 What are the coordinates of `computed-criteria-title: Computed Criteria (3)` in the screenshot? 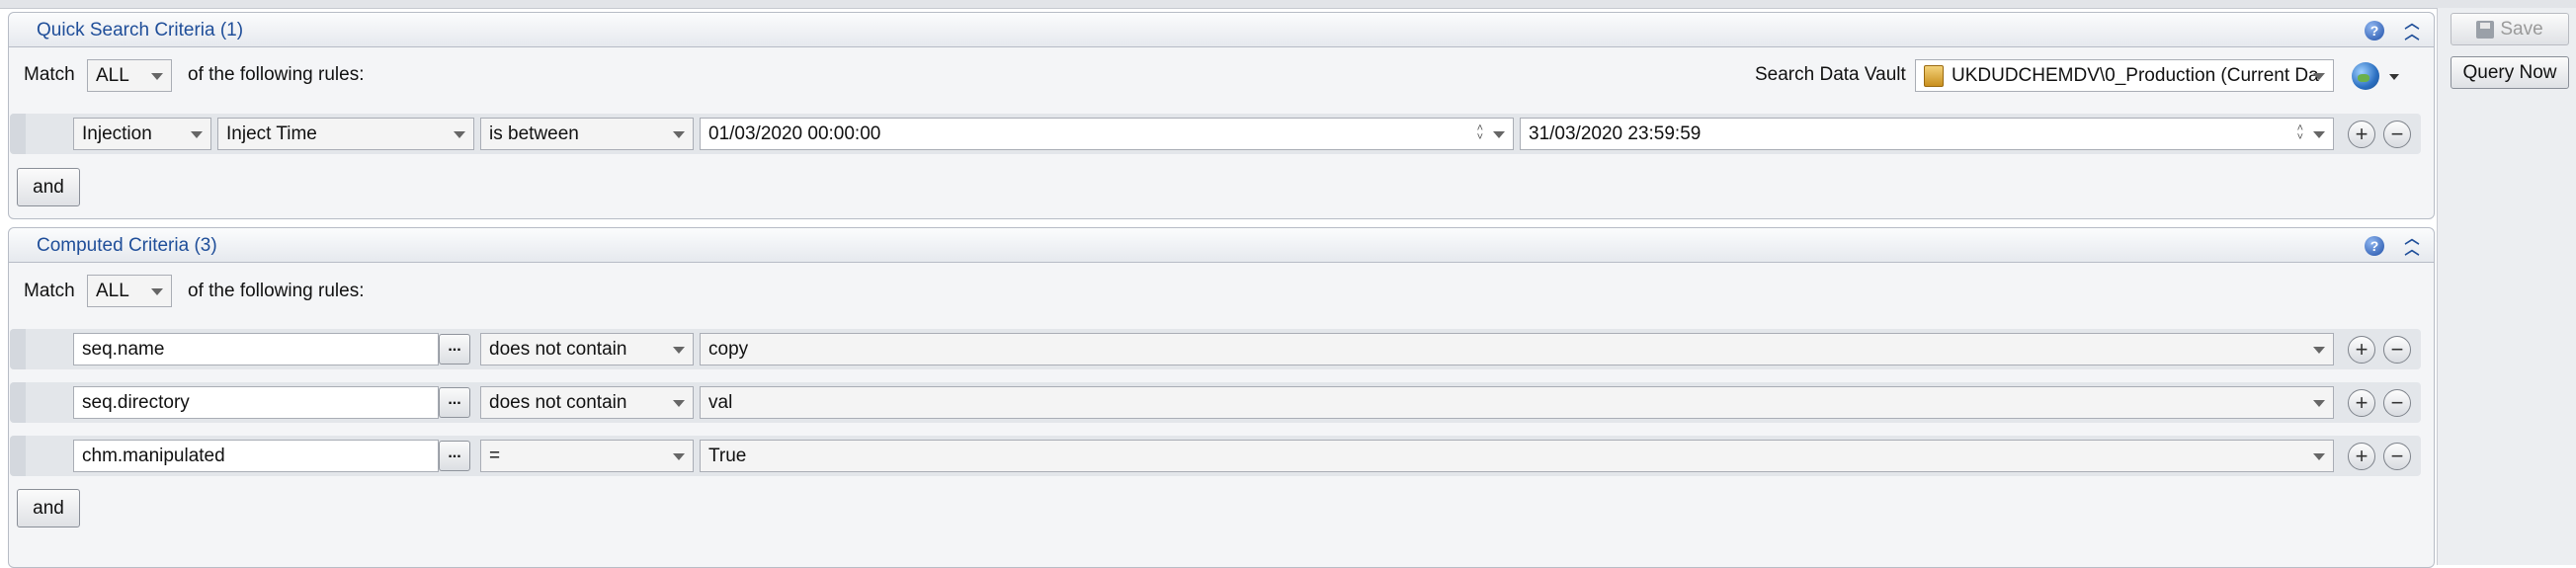 It's located at (127, 245).